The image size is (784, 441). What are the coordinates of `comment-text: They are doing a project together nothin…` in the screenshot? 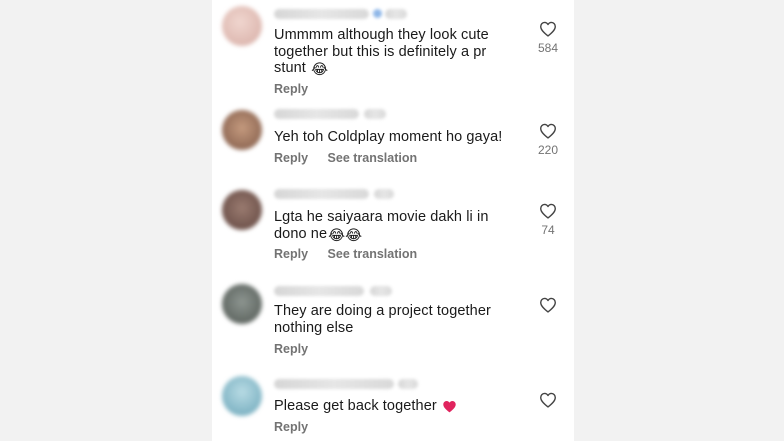 It's located at (394, 319).